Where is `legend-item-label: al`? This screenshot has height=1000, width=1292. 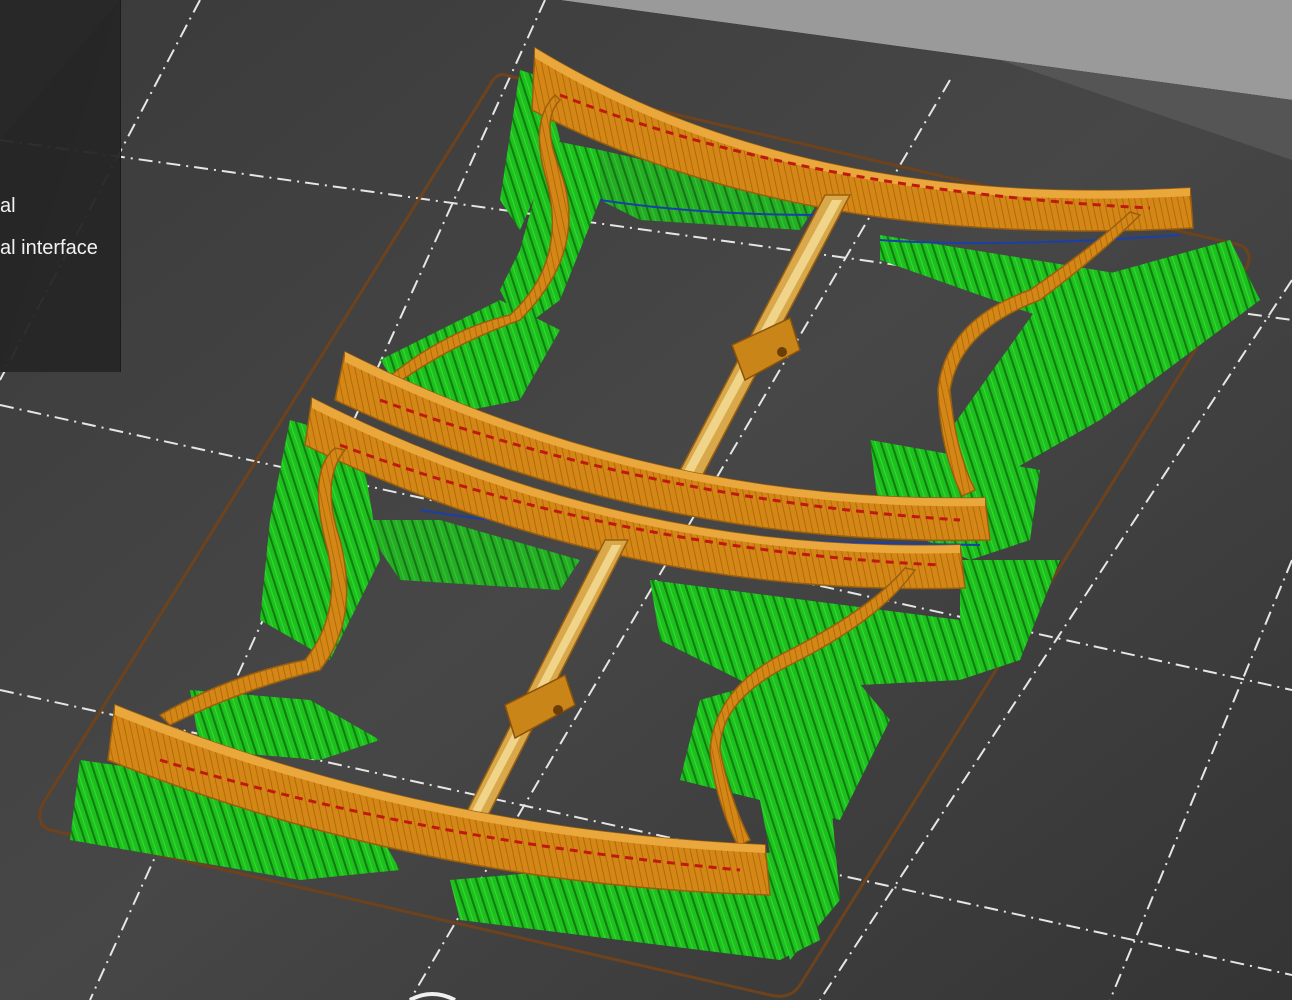
legend-item-label: al is located at coordinates (8, 206).